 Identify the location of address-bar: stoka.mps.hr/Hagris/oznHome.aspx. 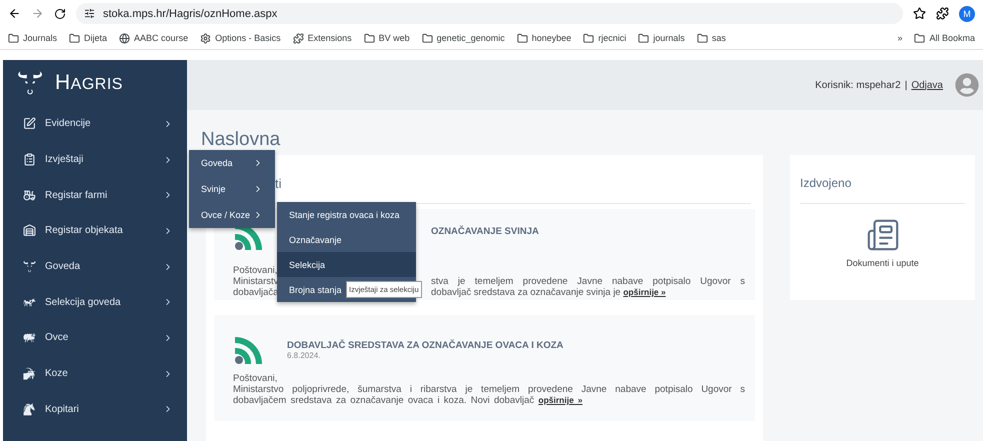
(489, 13).